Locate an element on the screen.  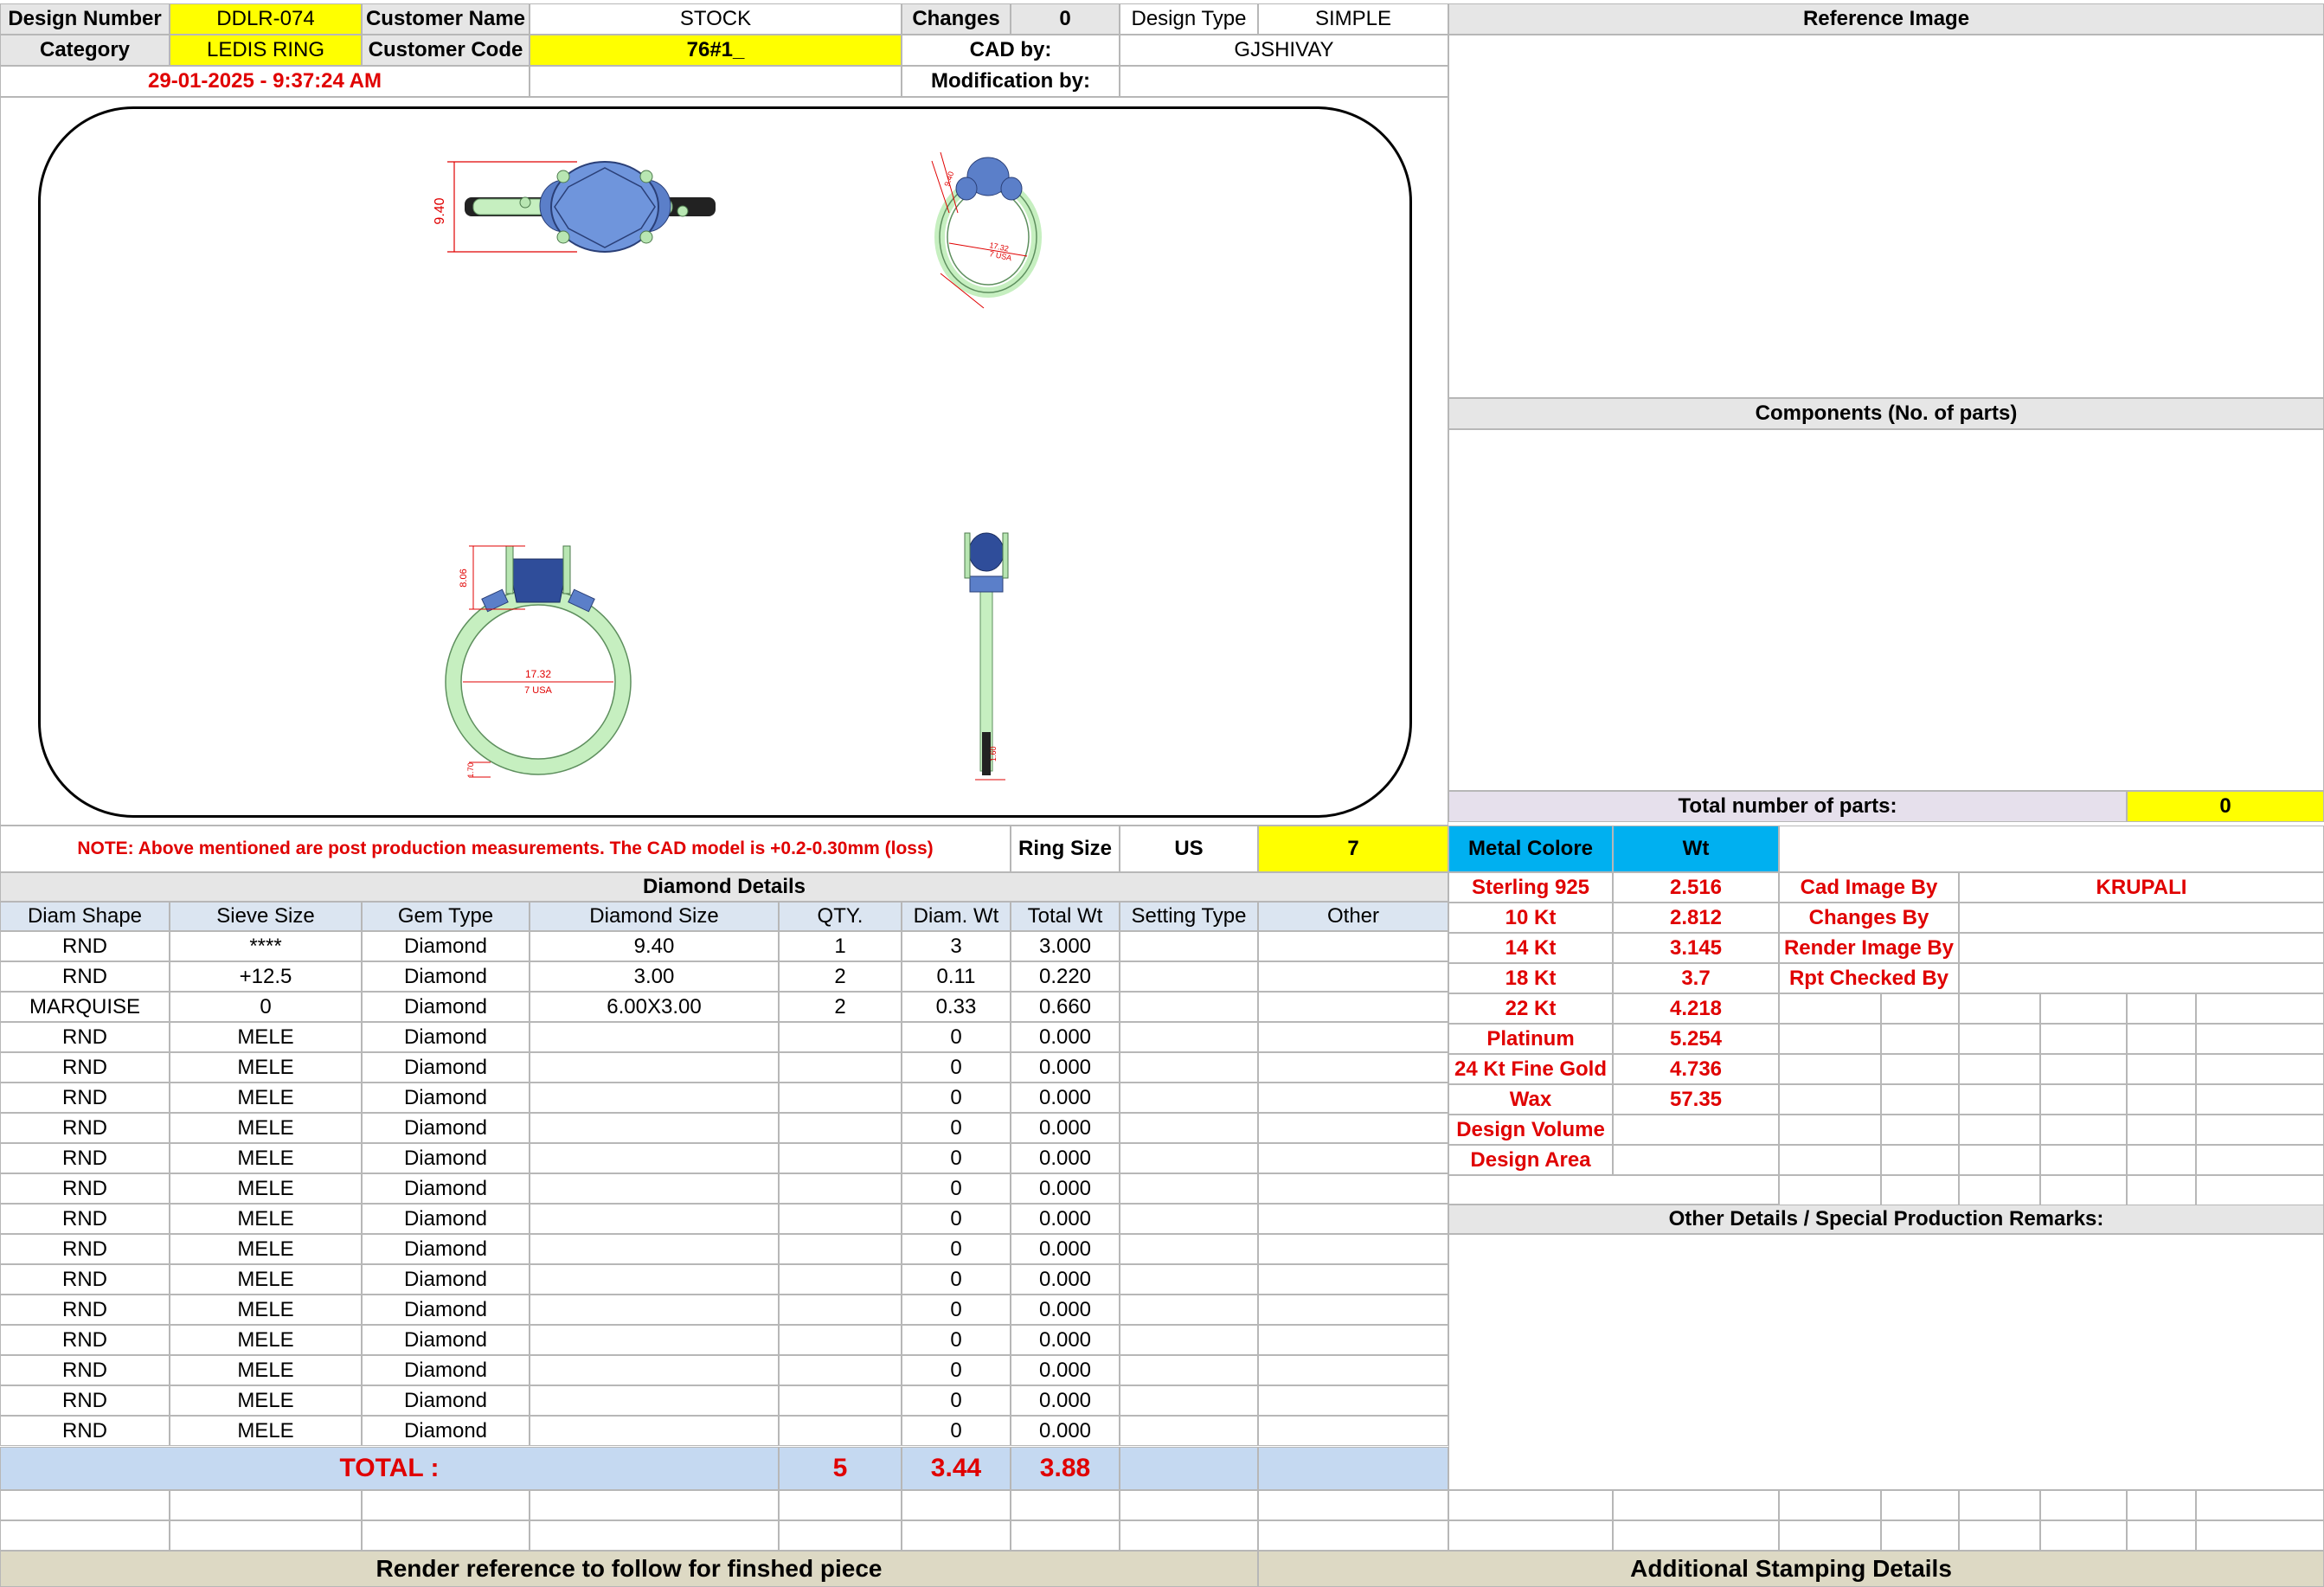
design-type-value: SIMPLE is located at coordinates (1353, 19).